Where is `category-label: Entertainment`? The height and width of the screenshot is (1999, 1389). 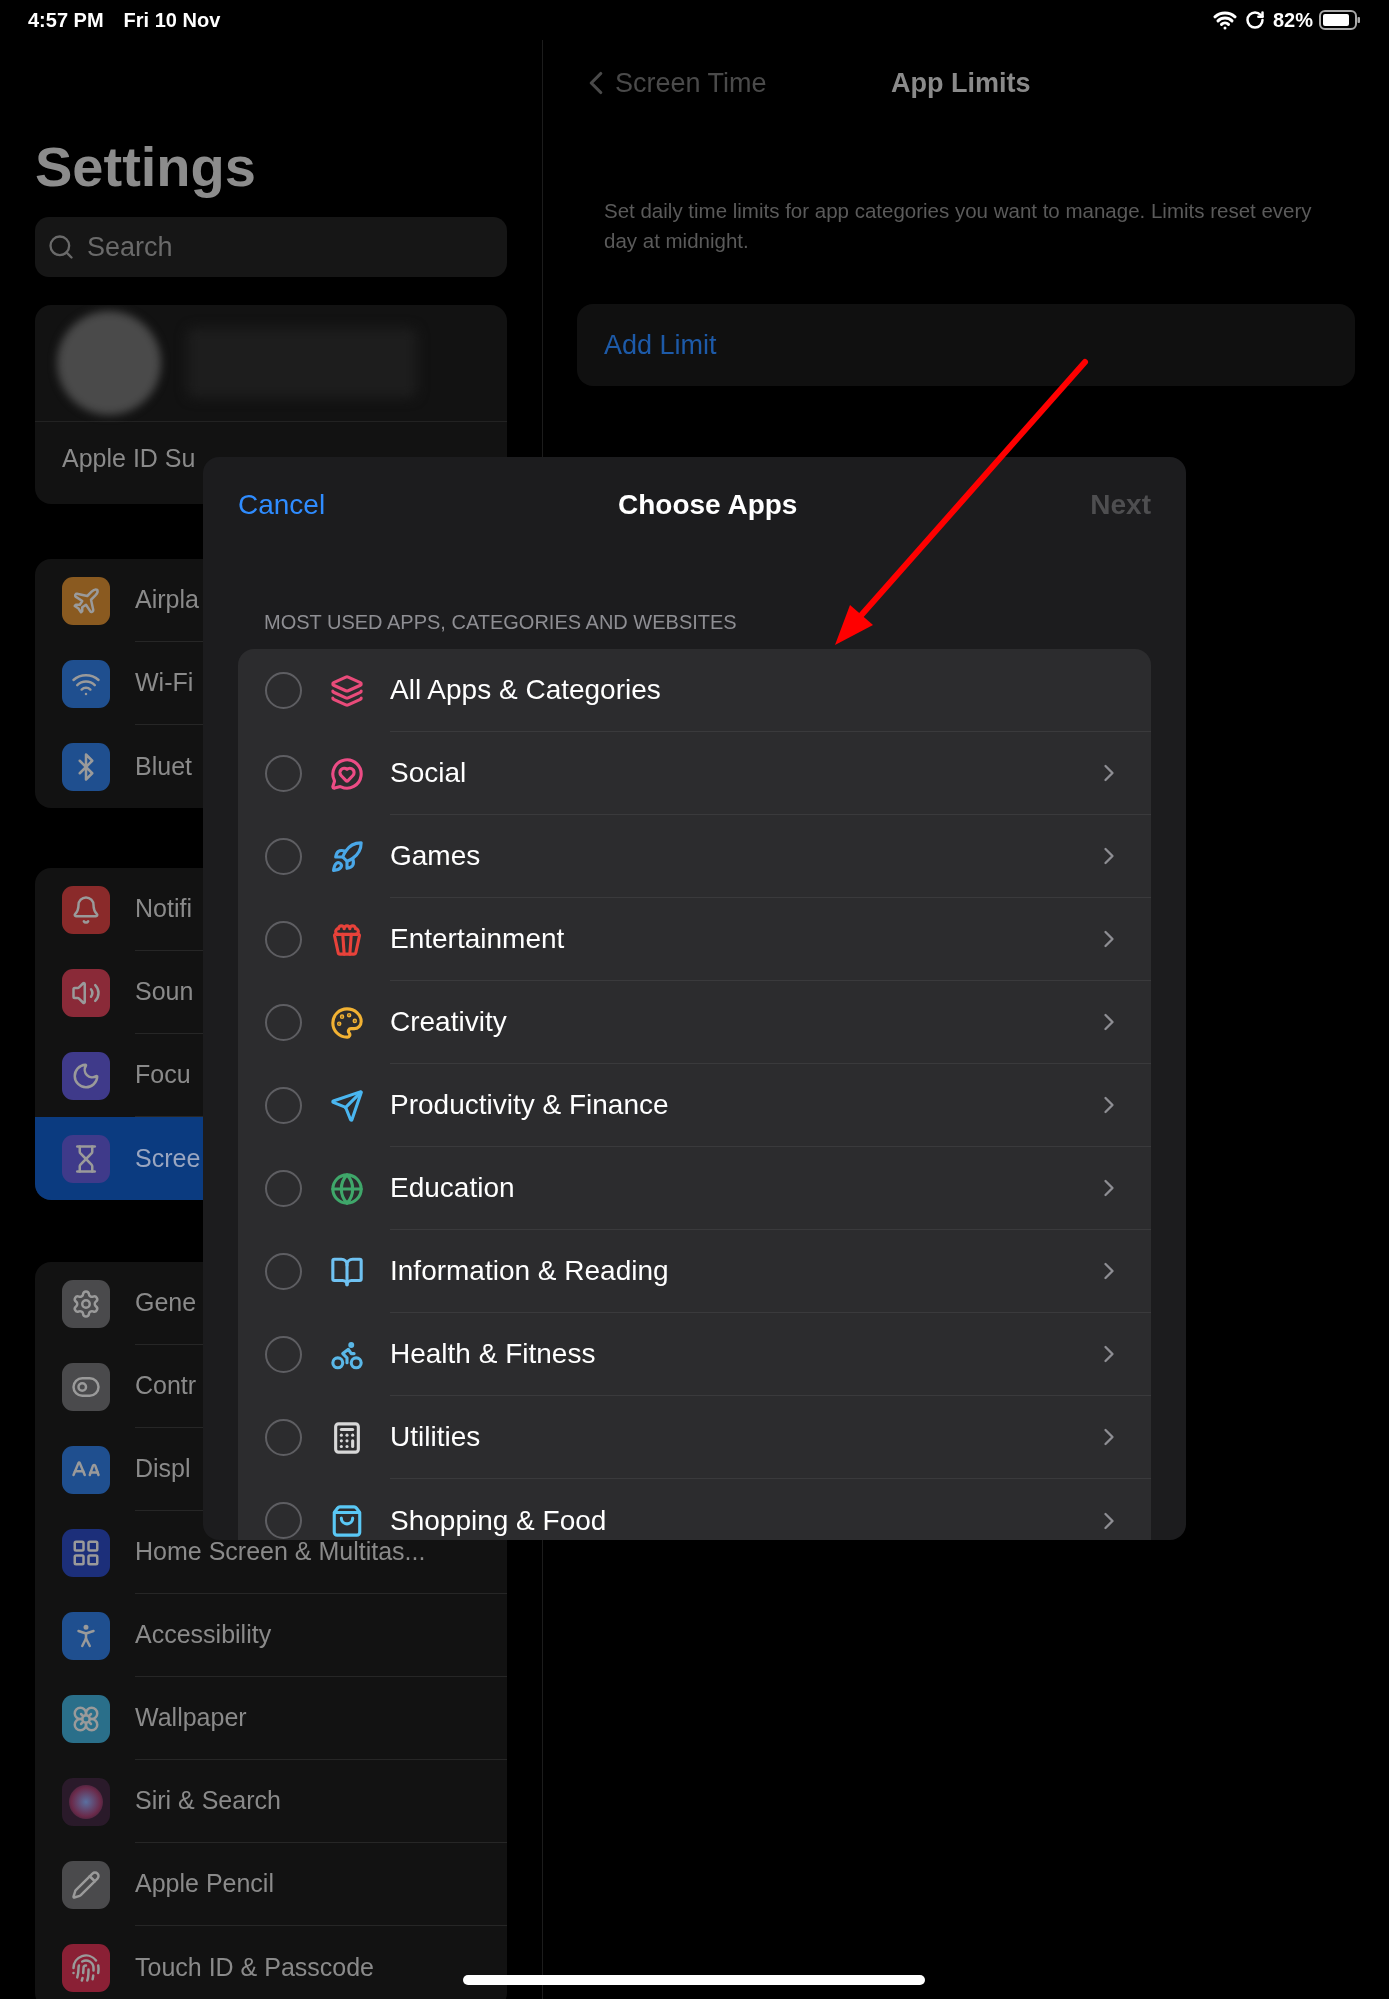
category-label: Entertainment is located at coordinates (477, 939).